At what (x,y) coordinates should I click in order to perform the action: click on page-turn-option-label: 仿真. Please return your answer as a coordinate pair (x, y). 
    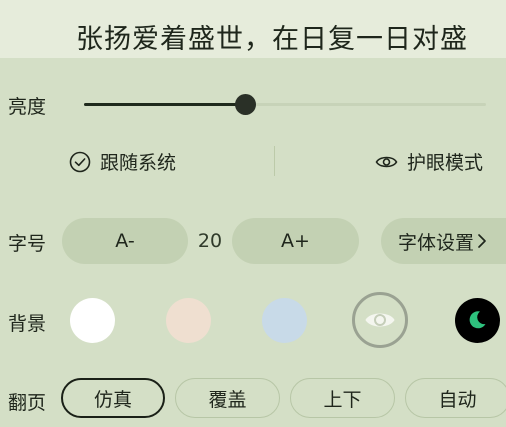
    Looking at the image, I should click on (112, 399).